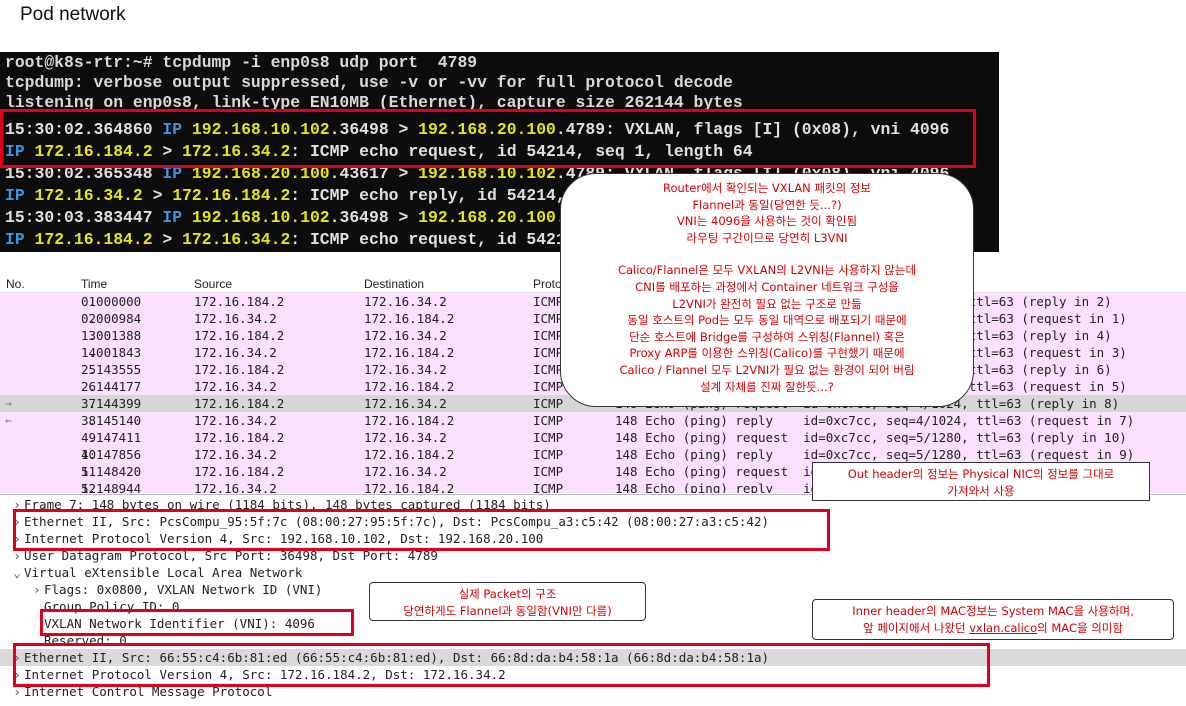 The height and width of the screenshot is (706, 1186). Describe the element at coordinates (37, 589) in the screenshot. I see `chevron-right-icon: ›` at that location.